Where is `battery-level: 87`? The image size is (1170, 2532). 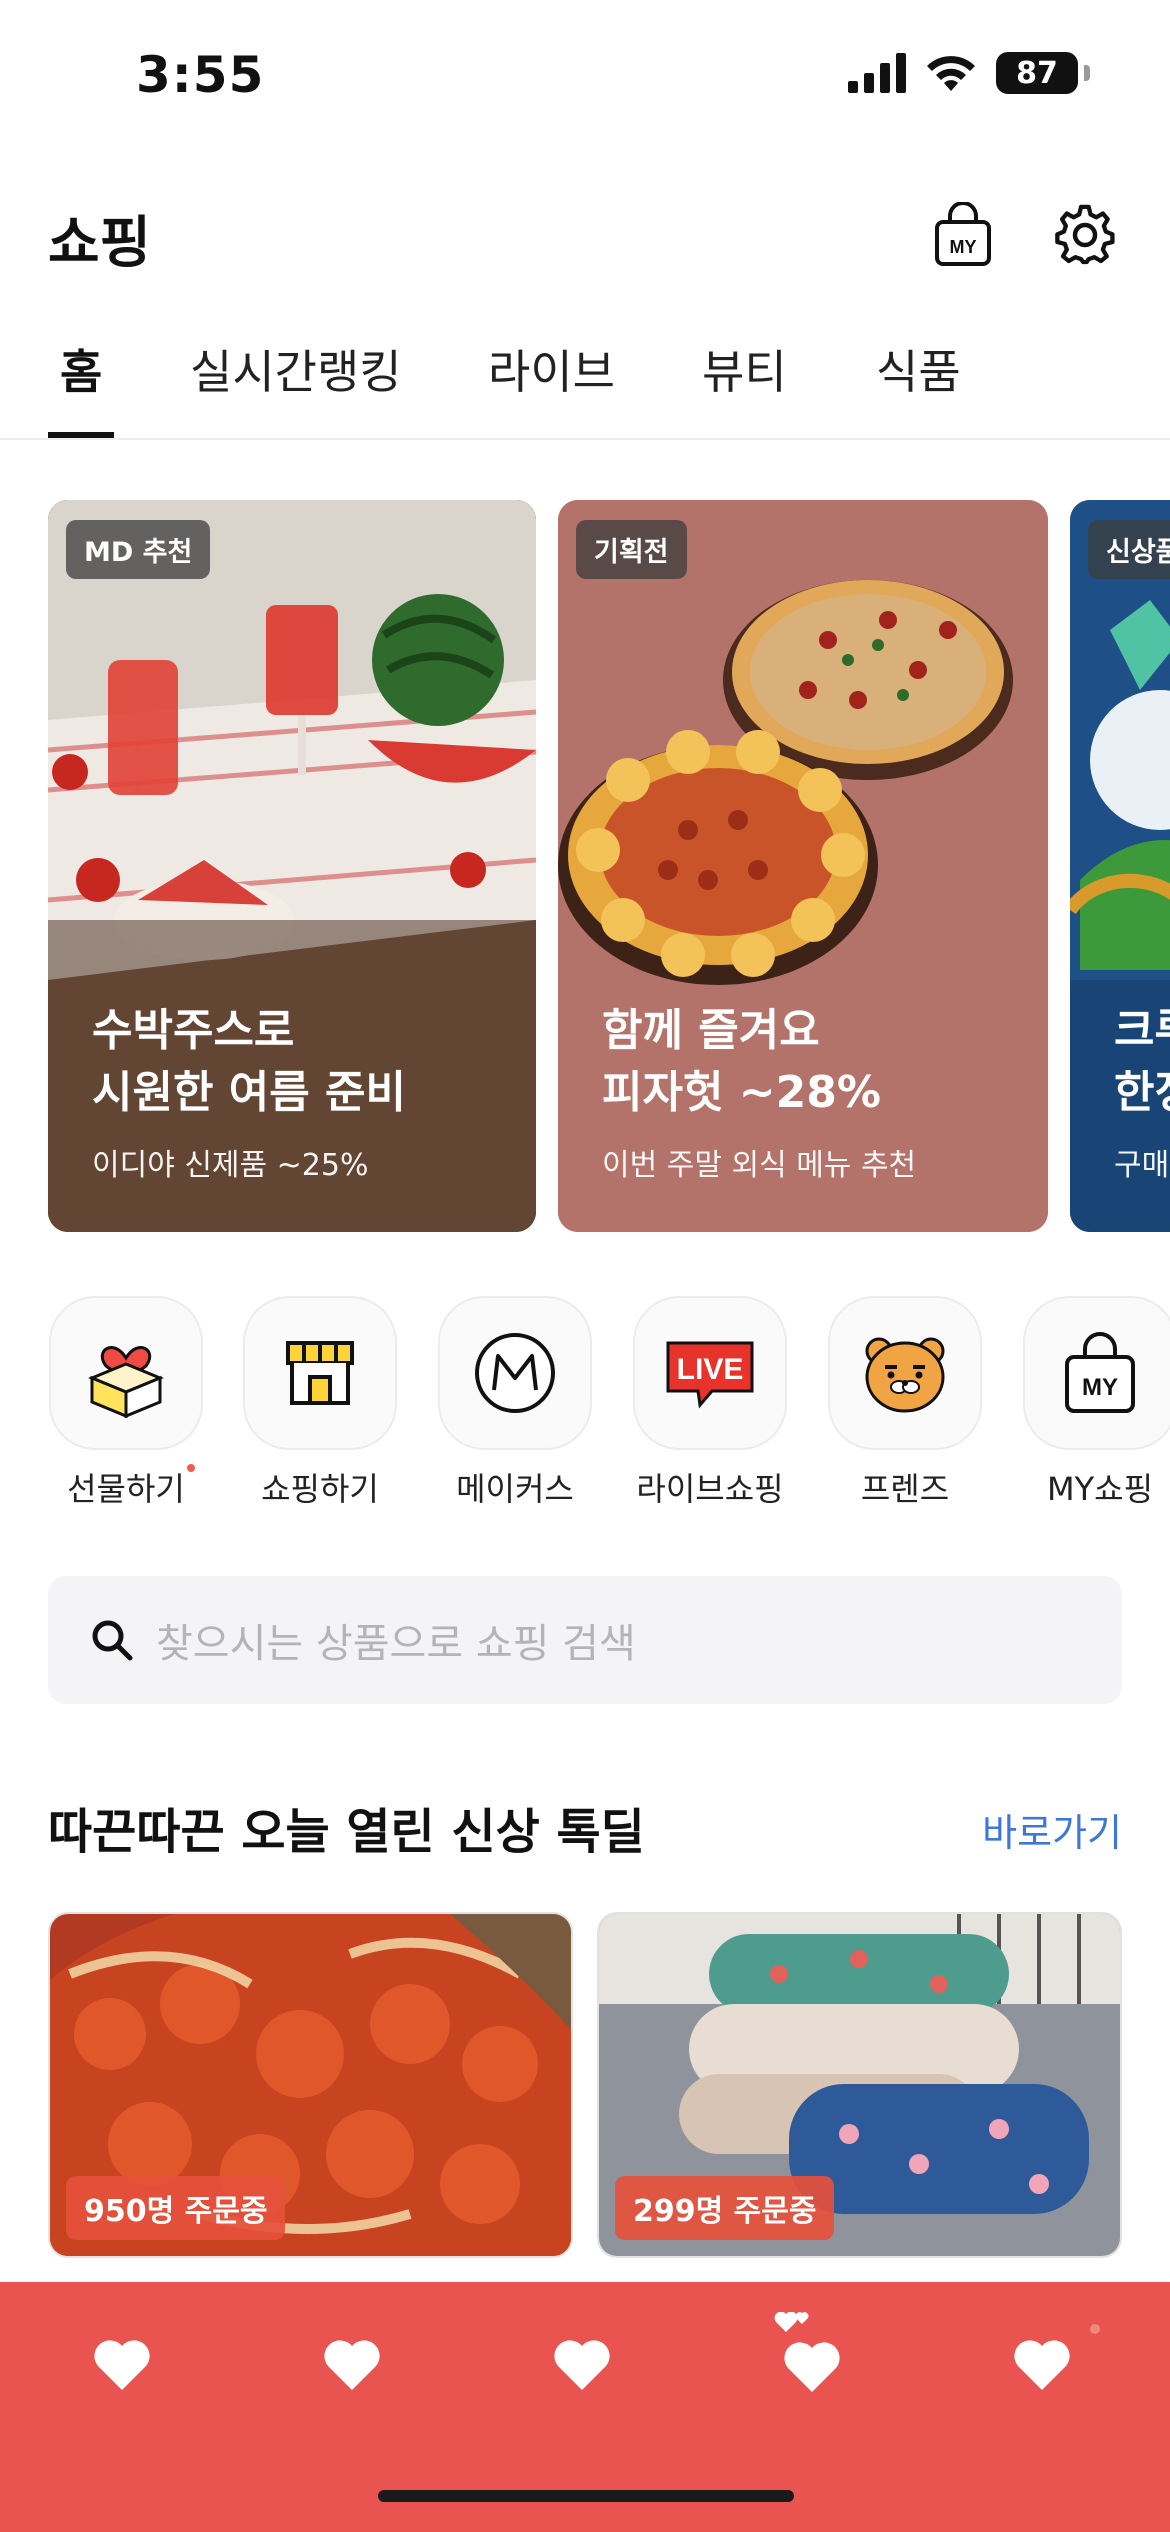 battery-level: 87 is located at coordinates (1037, 73).